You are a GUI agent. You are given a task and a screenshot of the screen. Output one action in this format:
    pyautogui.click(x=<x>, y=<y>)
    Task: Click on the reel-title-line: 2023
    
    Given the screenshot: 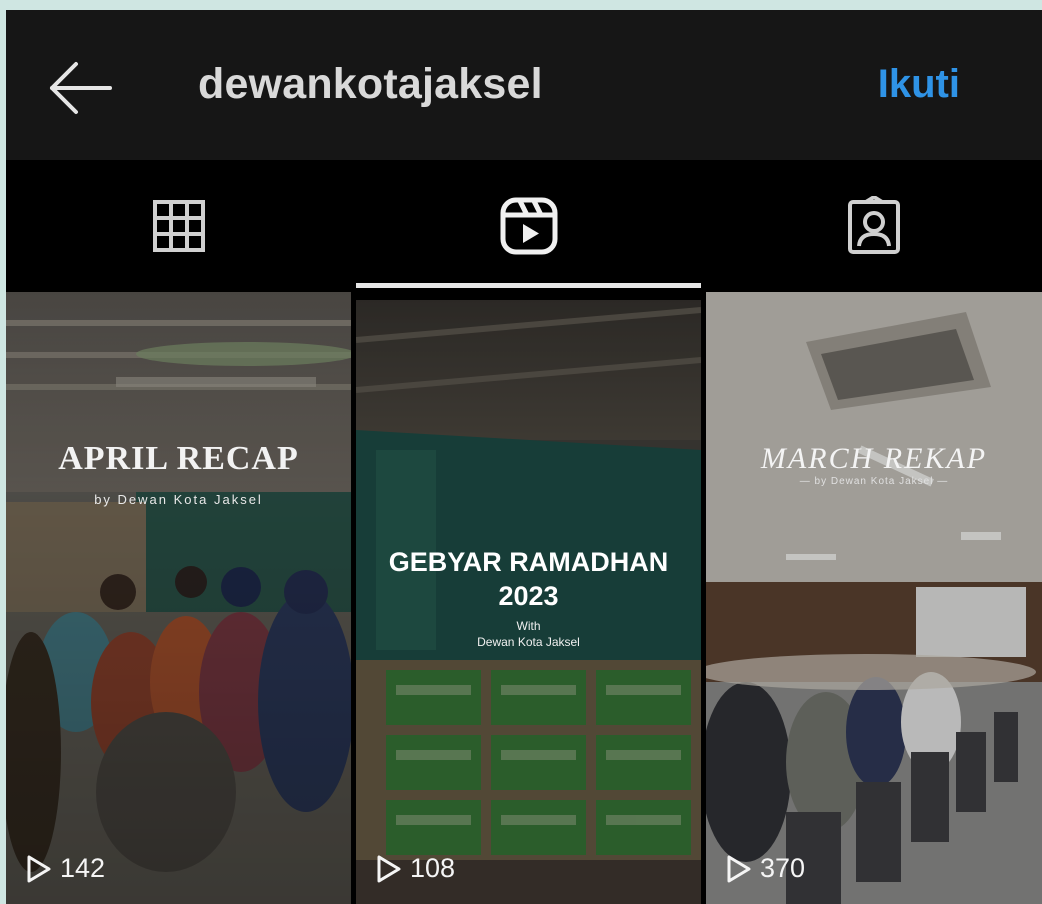 What is the action you would take?
    pyautogui.click(x=528, y=596)
    